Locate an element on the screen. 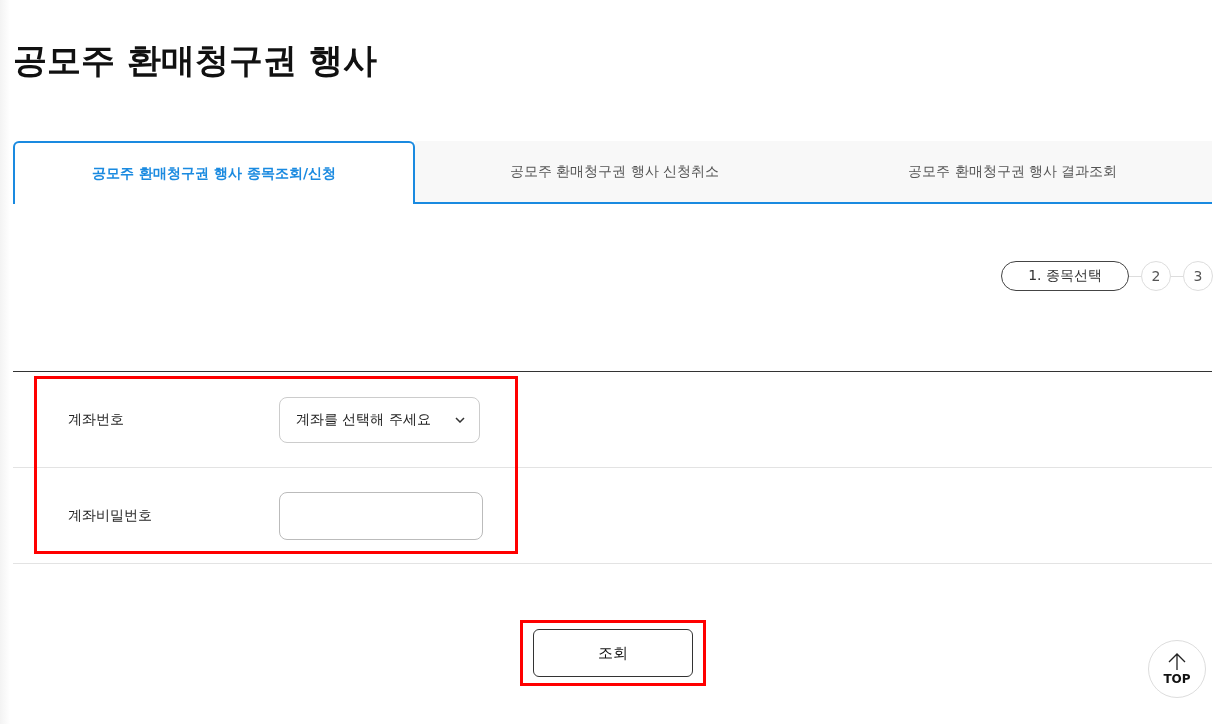  tab: 공모주 환매청구권 행사 신청취소 is located at coordinates (614, 172).